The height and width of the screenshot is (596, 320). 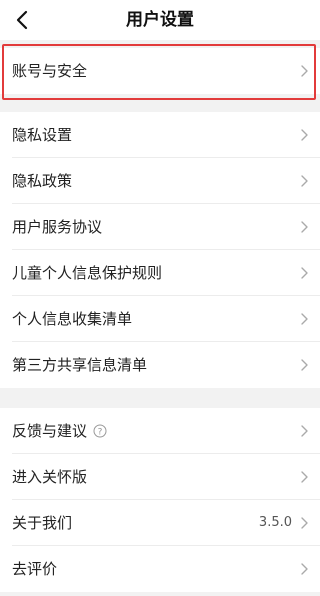 What do you see at coordinates (160, 319) in the screenshot?
I see `settings-item-info-collection-list: 个人信息收集清单` at bounding box center [160, 319].